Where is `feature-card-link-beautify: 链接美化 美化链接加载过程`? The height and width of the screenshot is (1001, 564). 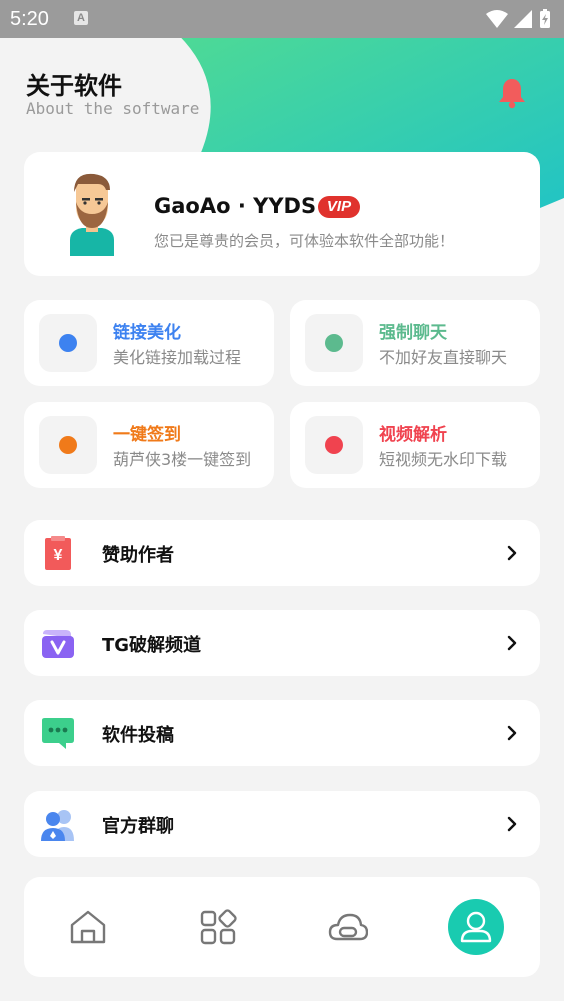 feature-card-link-beautify: 链接美化 美化链接加载过程 is located at coordinates (149, 343).